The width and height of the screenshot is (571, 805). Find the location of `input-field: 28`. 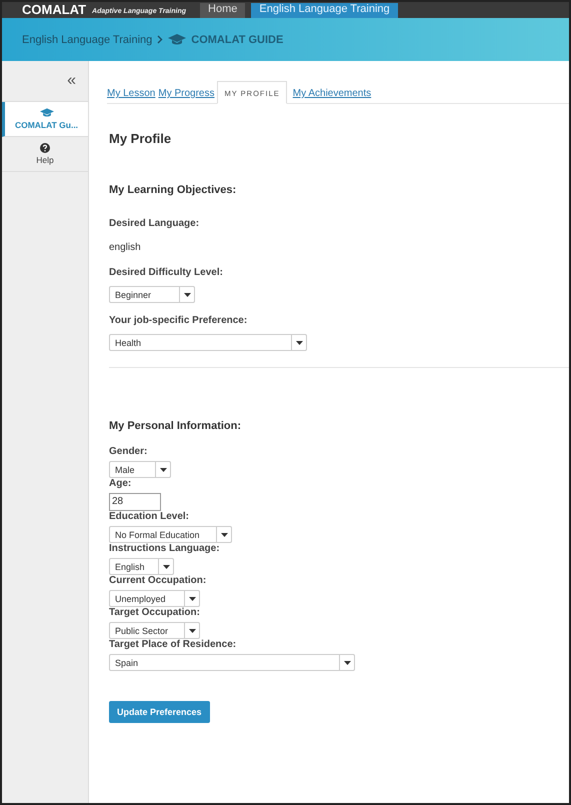

input-field: 28 is located at coordinates (135, 502).